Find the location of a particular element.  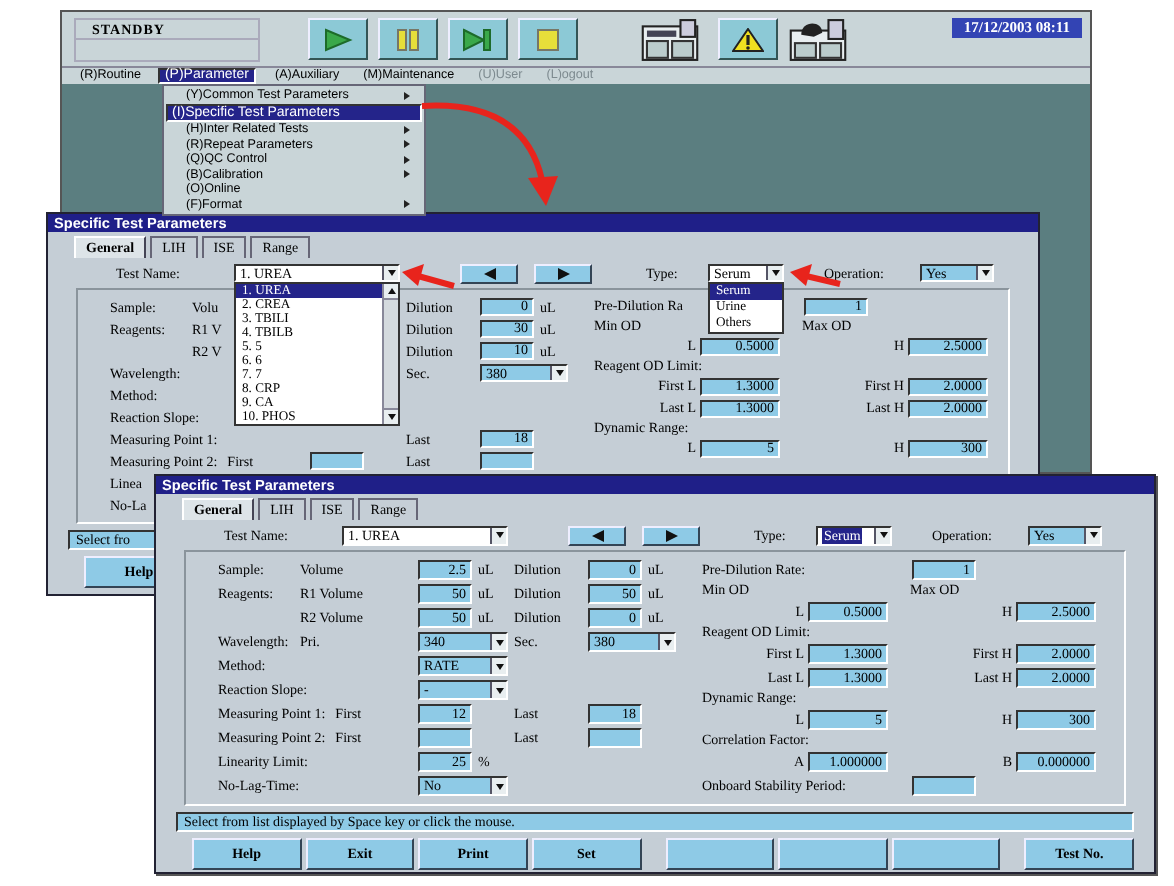

scroll-up-icon is located at coordinates (391, 291).